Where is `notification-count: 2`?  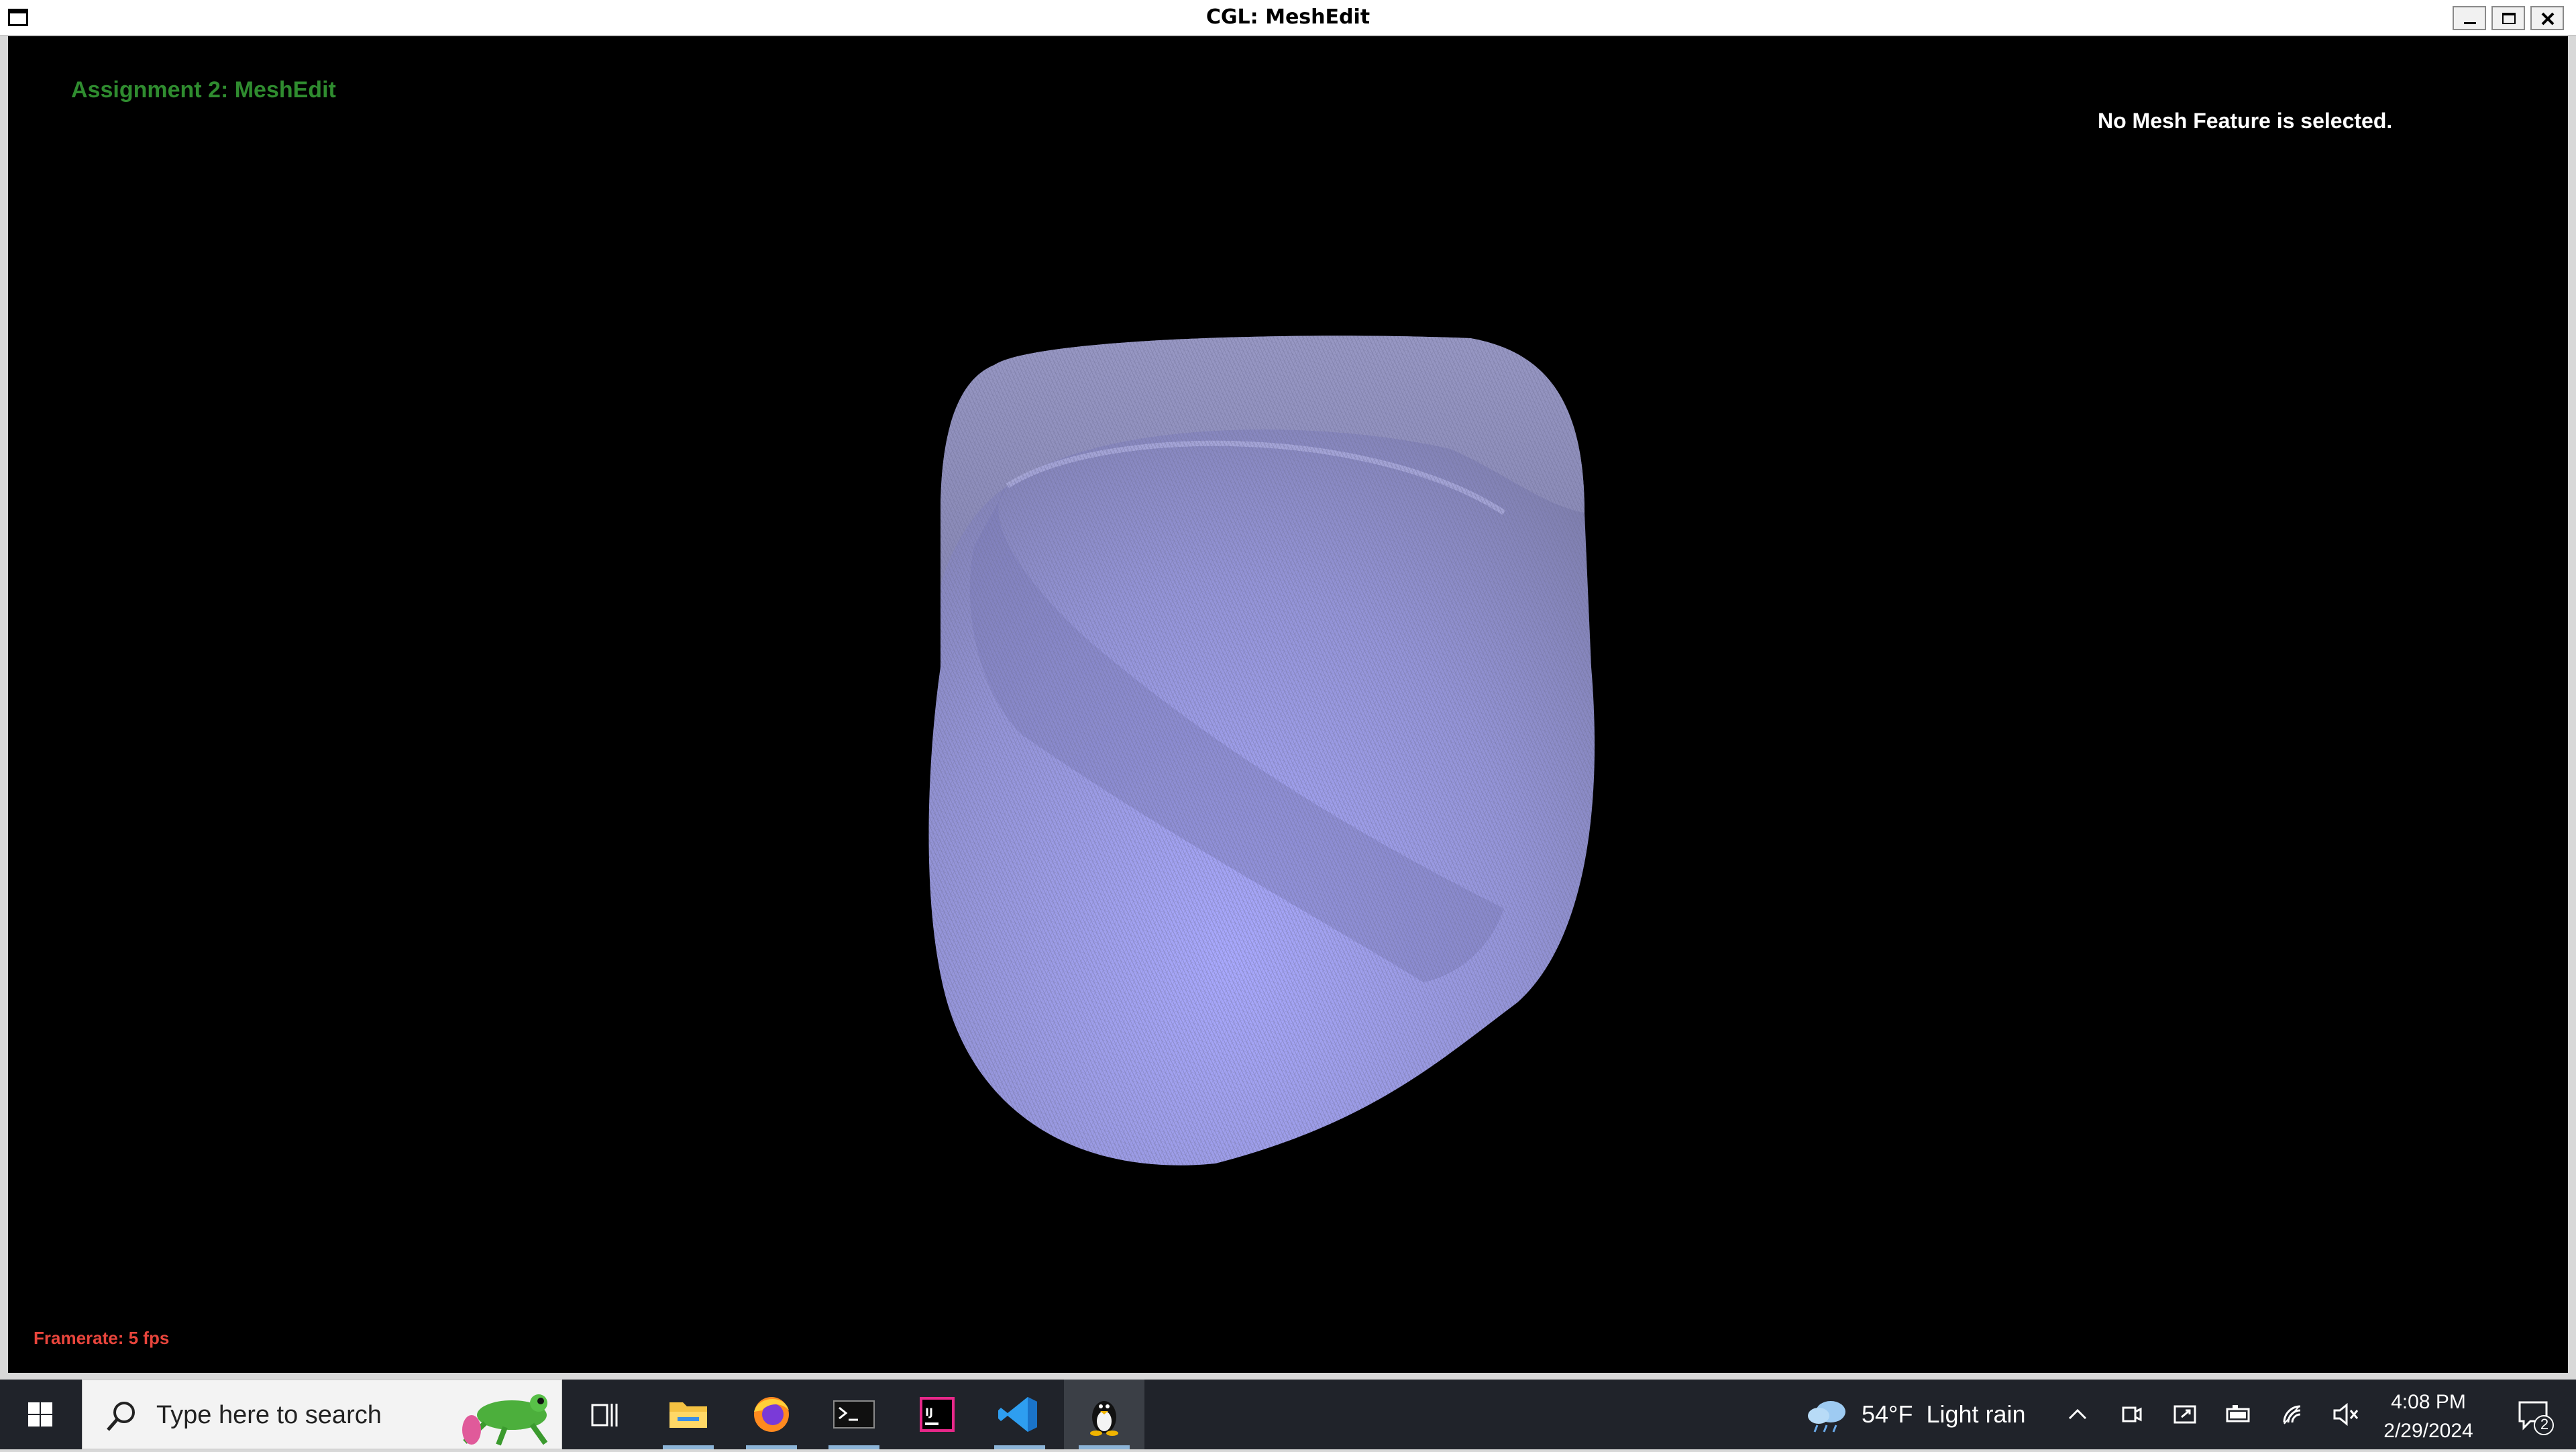 notification-count: 2 is located at coordinates (2544, 1424).